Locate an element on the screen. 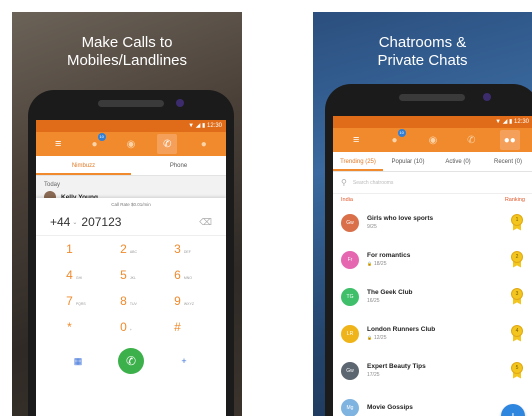 The image size is (532, 416). chatroom-avatar: Gw is located at coordinates (350, 370).